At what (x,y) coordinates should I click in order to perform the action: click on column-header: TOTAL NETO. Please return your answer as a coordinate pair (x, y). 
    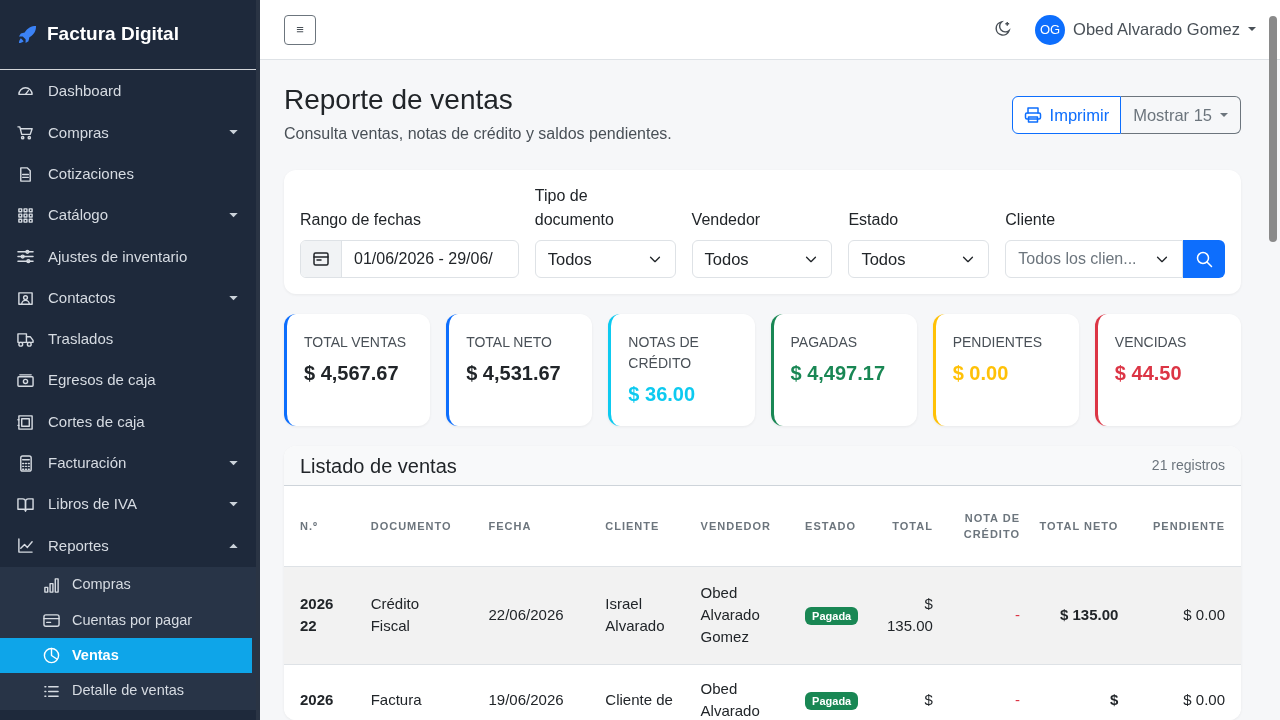
    Looking at the image, I should click on (1085, 526).